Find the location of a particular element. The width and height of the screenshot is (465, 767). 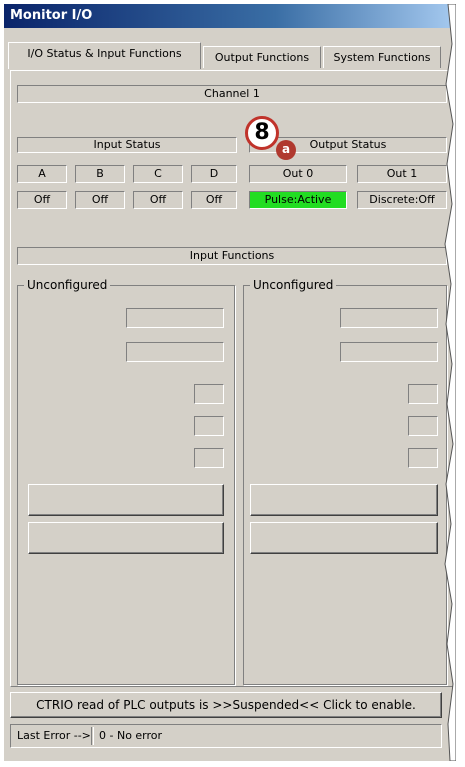

function-group-right-label: Unconfigured is located at coordinates (293, 285).